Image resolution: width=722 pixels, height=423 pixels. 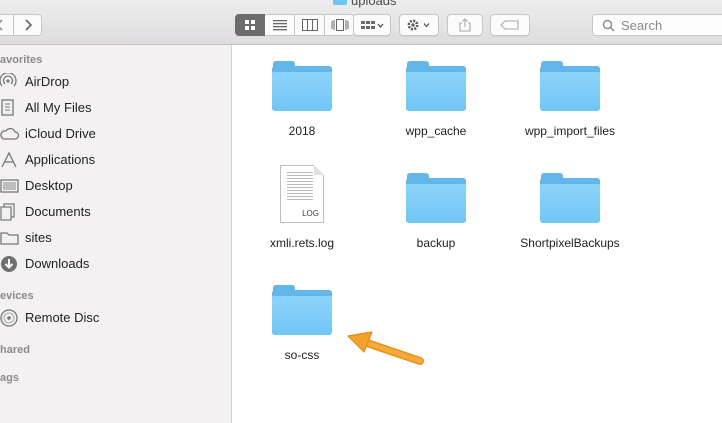 I want to click on disc-icon, so click(x=10, y=318).